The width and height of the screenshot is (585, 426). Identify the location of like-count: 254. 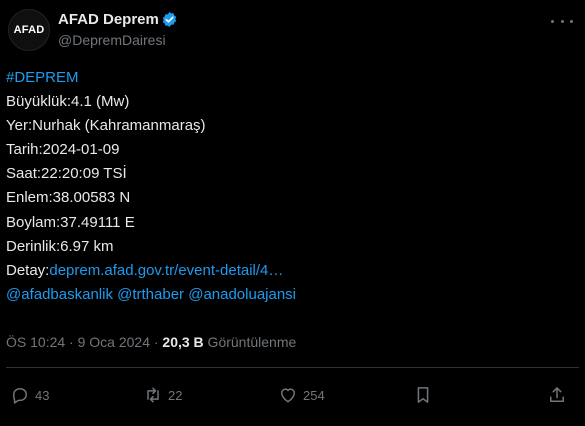
(314, 395).